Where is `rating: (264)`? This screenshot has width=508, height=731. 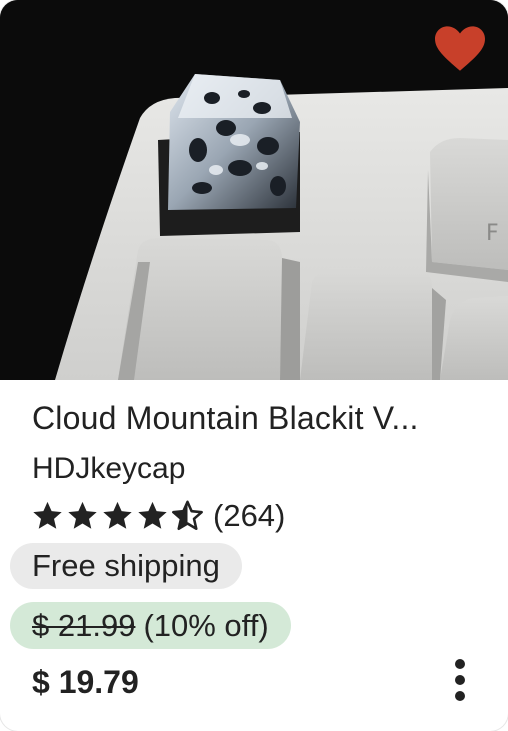
rating: (264) is located at coordinates (157, 516).